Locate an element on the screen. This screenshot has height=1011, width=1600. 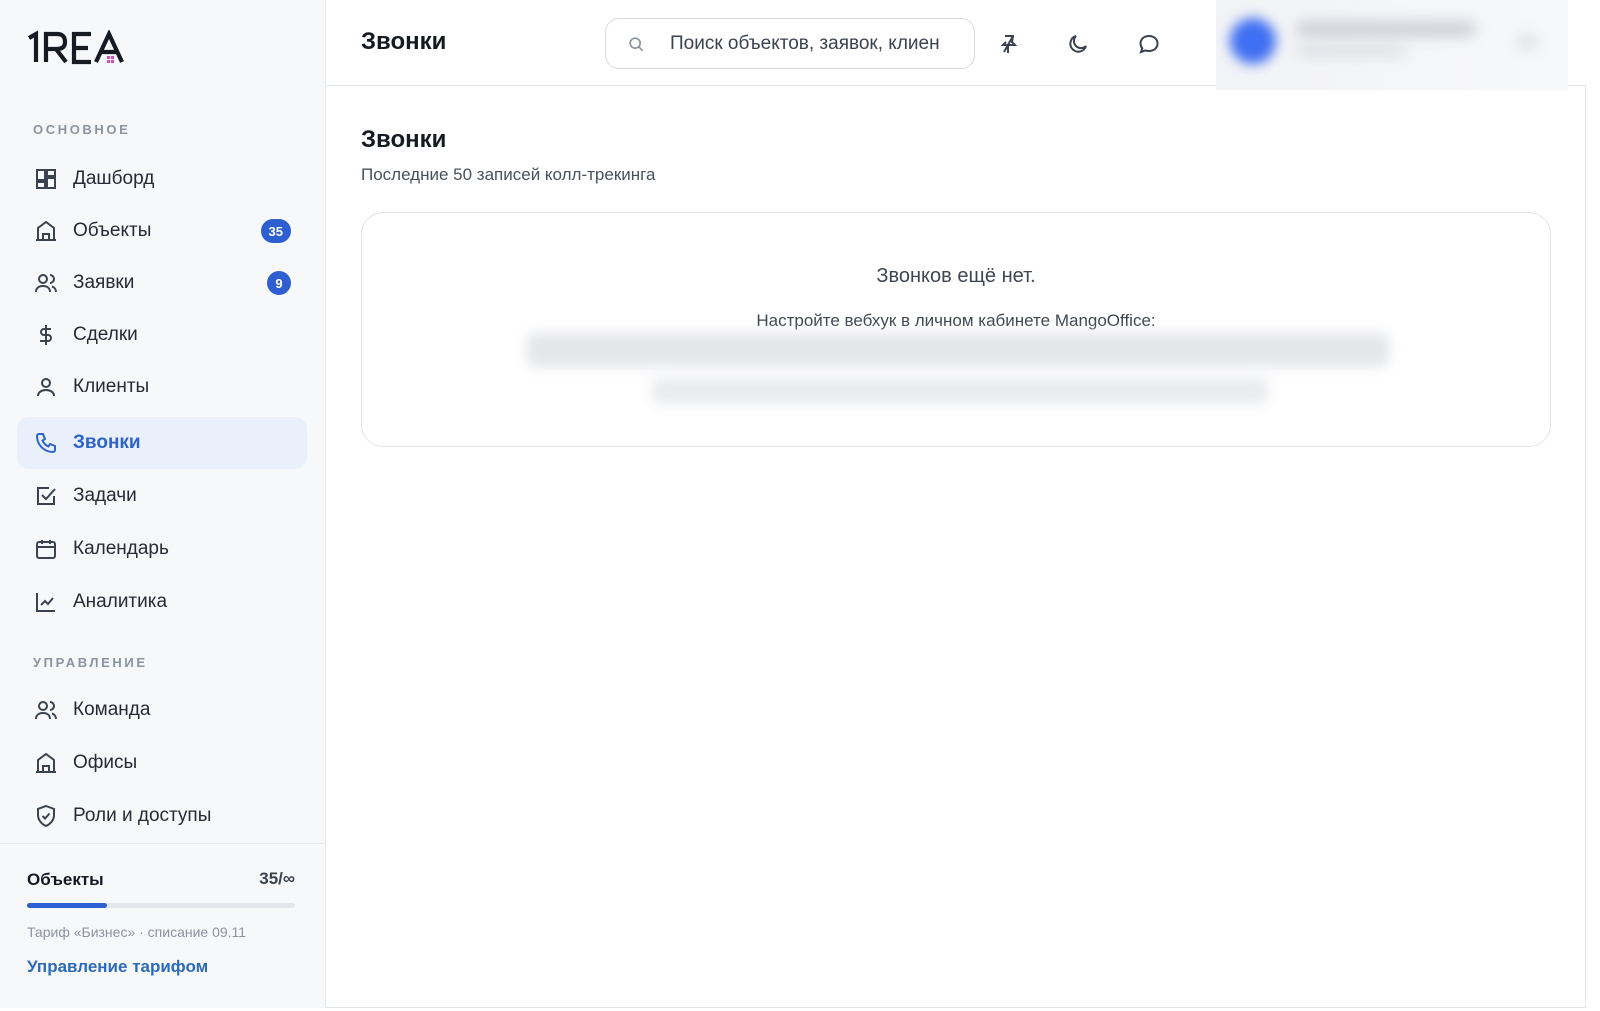
sidebar-item-label: Сделки is located at coordinates (105, 334).